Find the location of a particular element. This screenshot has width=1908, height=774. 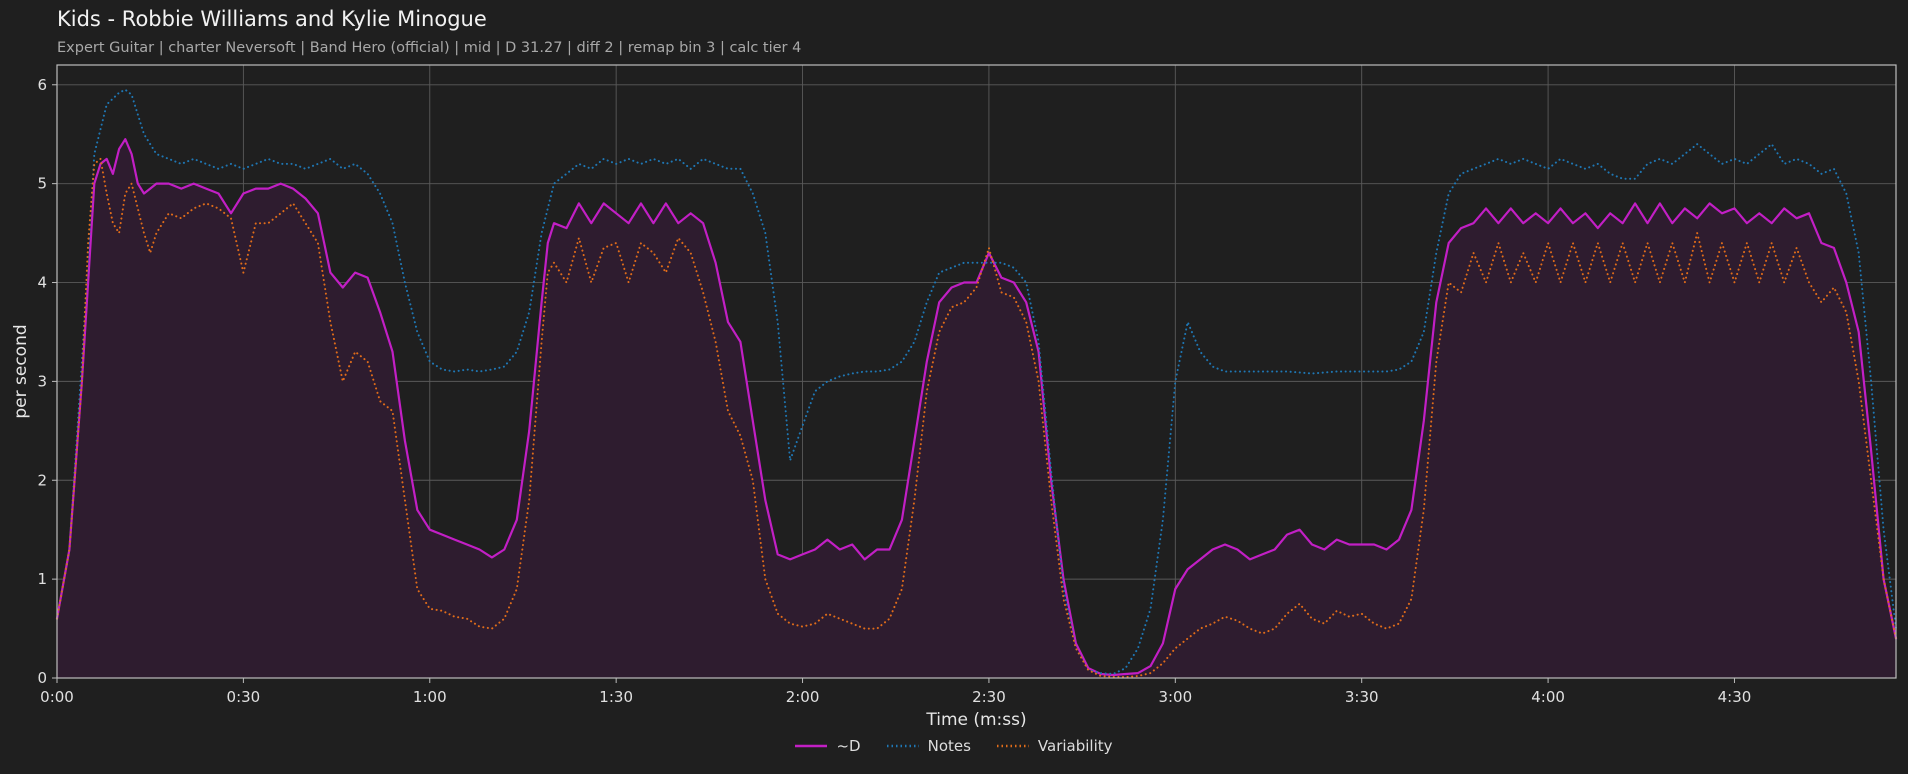

x-tick-label: 3:30 is located at coordinates (1362, 697).